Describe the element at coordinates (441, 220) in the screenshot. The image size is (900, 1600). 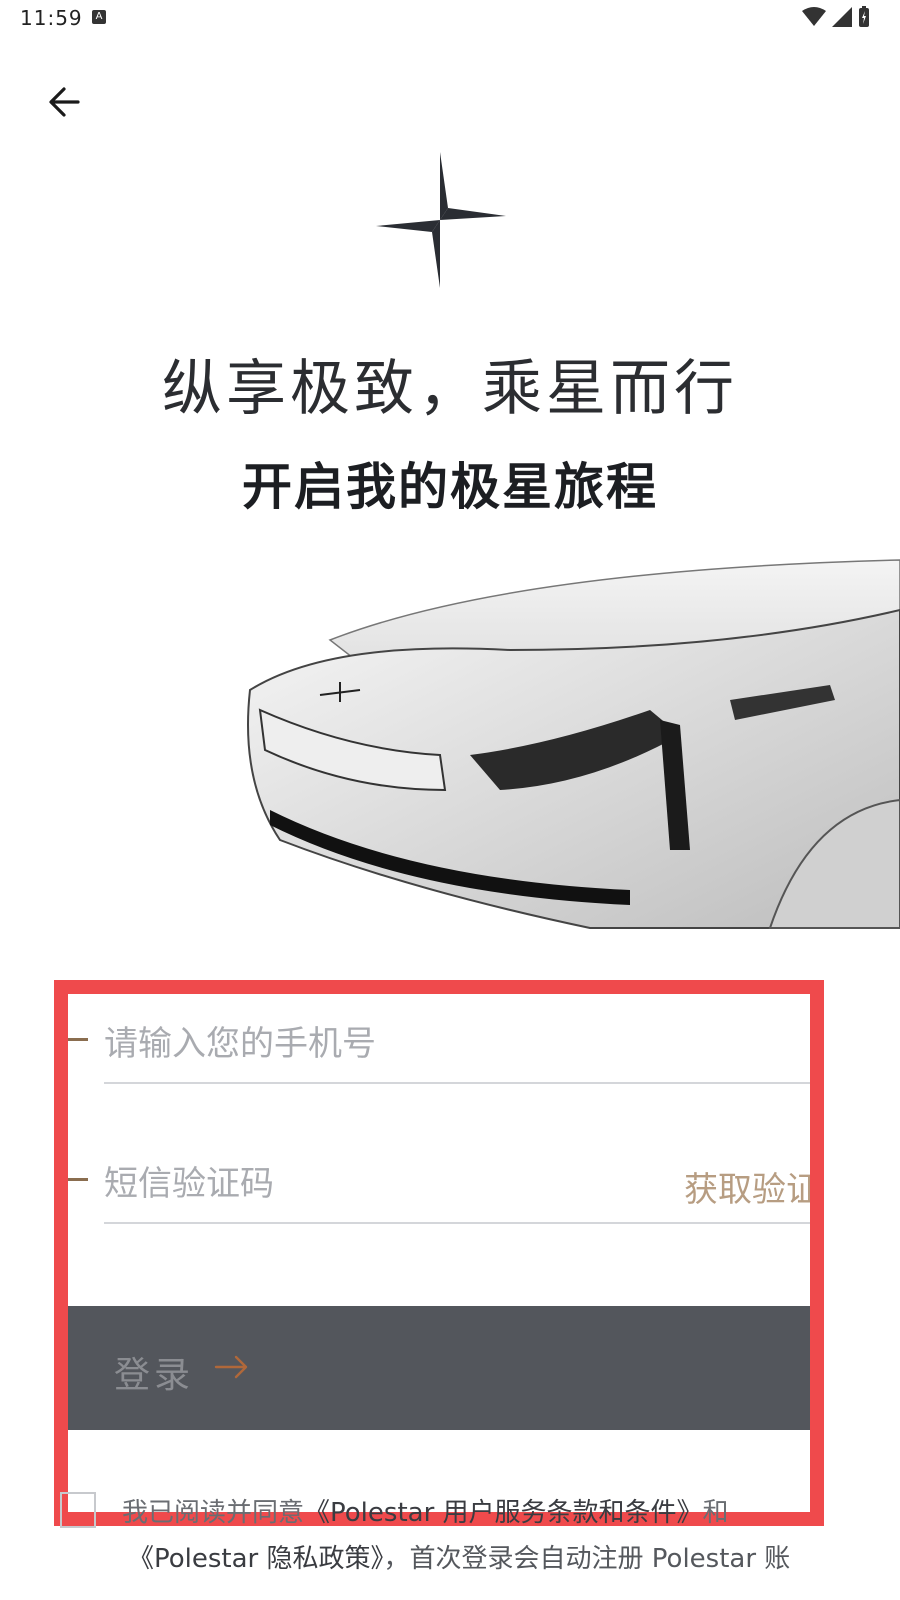
I see `polestar-star-icon` at that location.